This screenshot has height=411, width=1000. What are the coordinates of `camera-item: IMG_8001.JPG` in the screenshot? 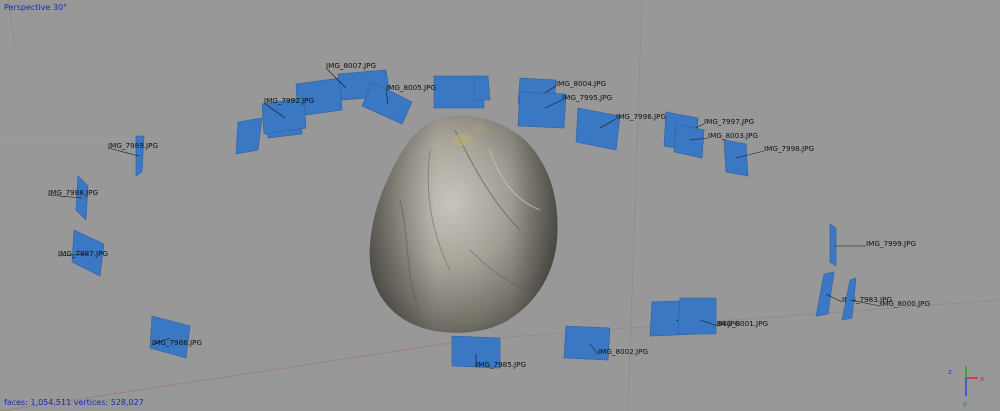 It's located at (722, 316).